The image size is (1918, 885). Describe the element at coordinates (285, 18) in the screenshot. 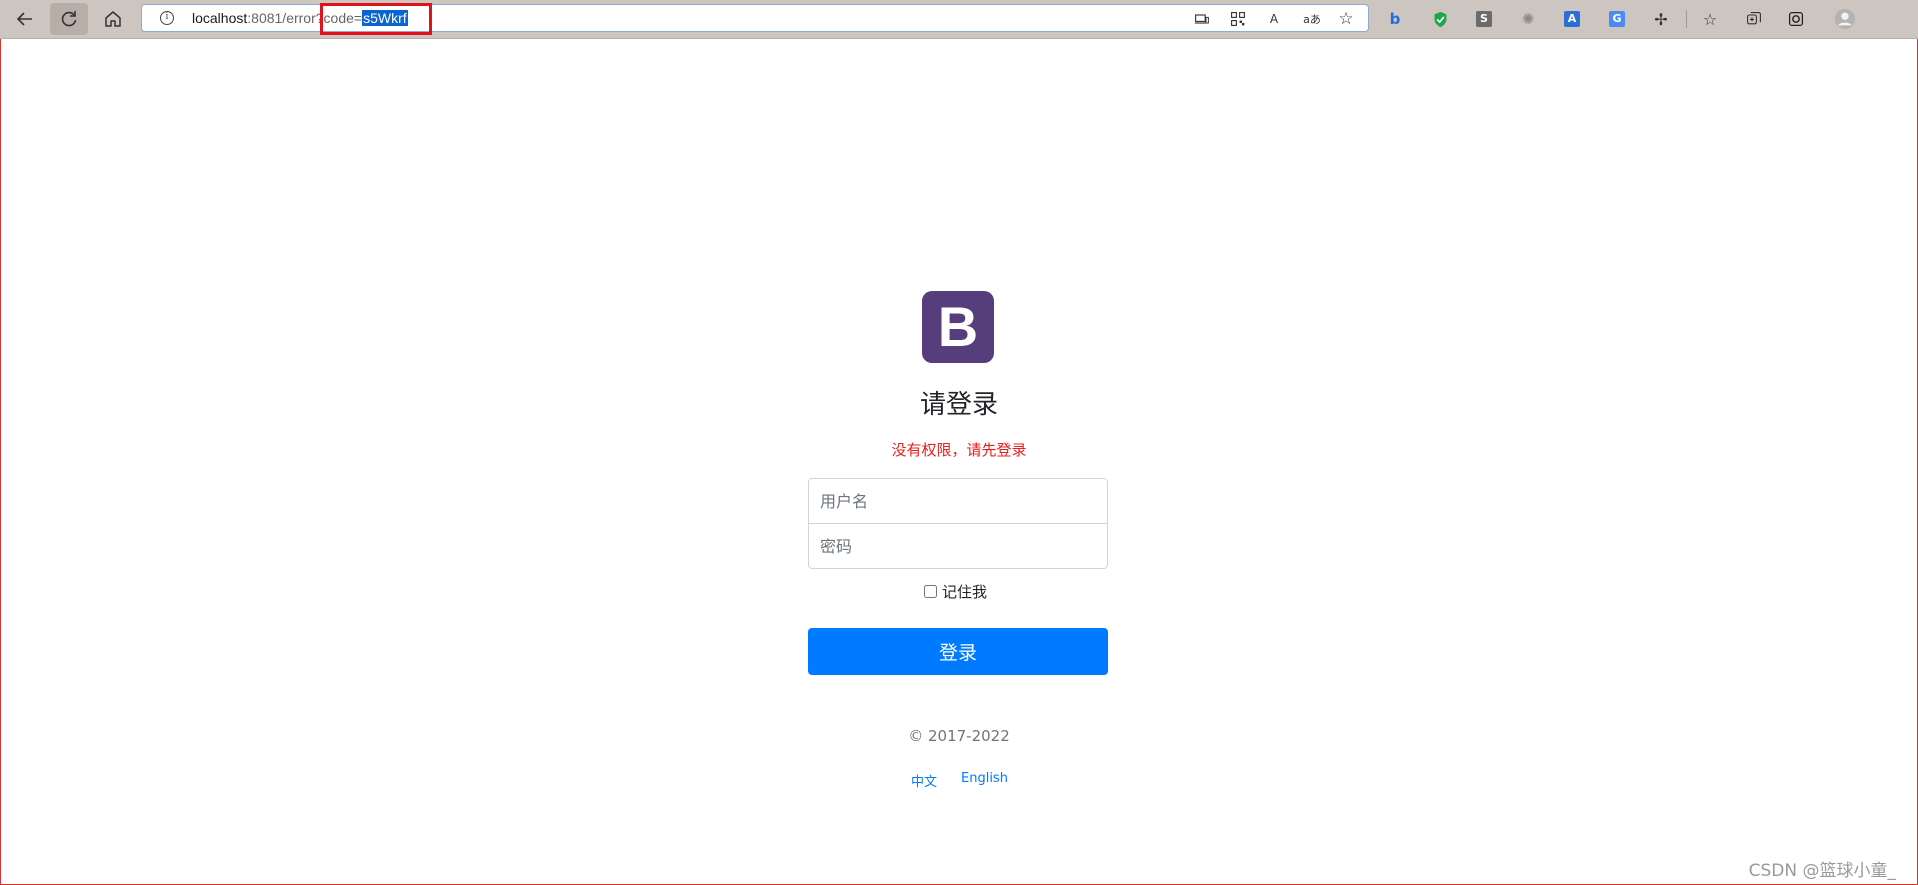

I see `url-path: :8081/error?` at that location.